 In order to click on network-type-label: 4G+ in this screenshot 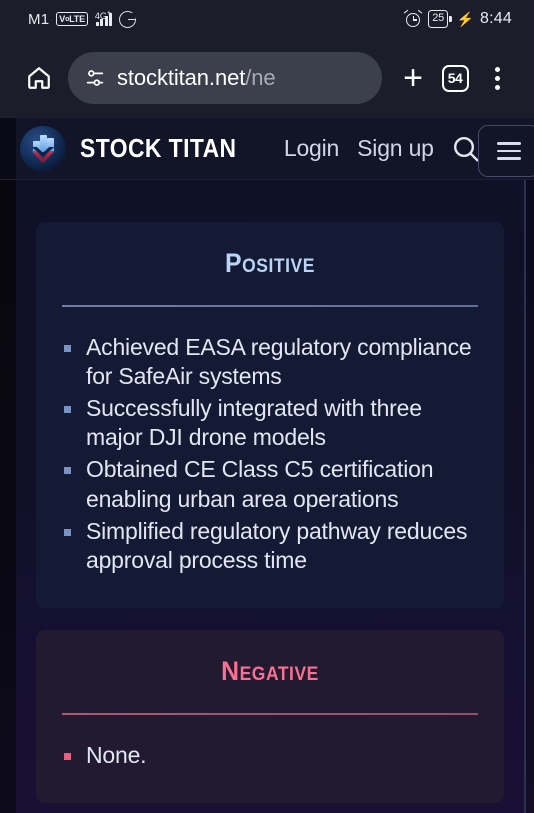, I will do `click(102, 15)`.